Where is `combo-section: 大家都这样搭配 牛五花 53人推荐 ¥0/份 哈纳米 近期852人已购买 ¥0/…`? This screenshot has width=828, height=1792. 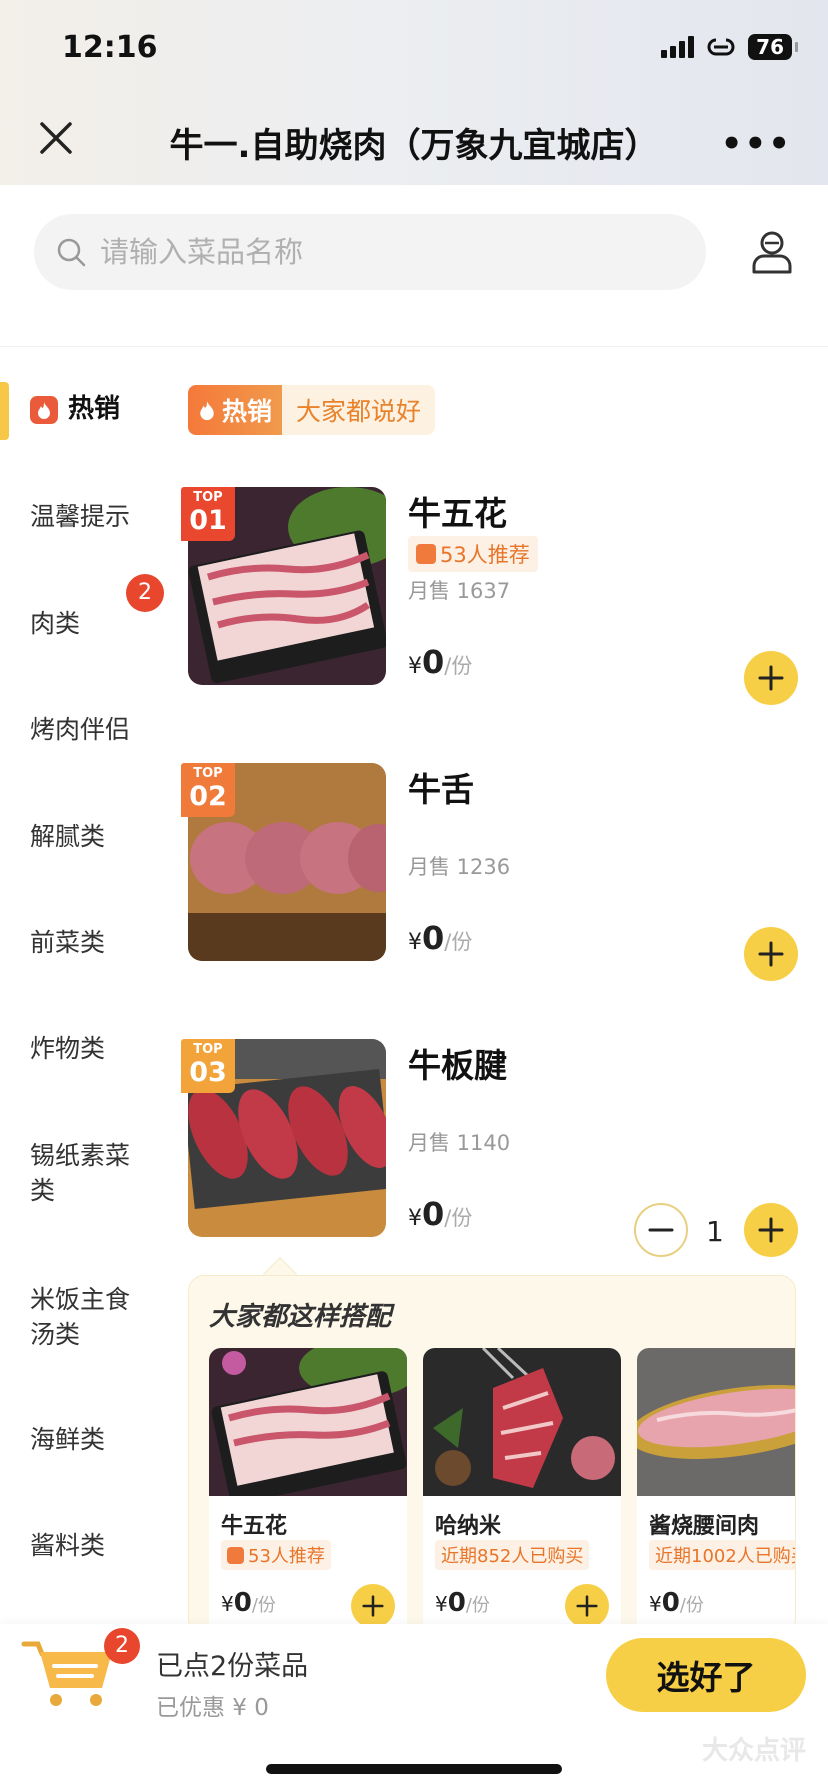 combo-section: 大家都这样搭配 牛五花 53人推荐 ¥0/份 哈纳米 近期852人已购买 ¥0/… is located at coordinates (492, 1455).